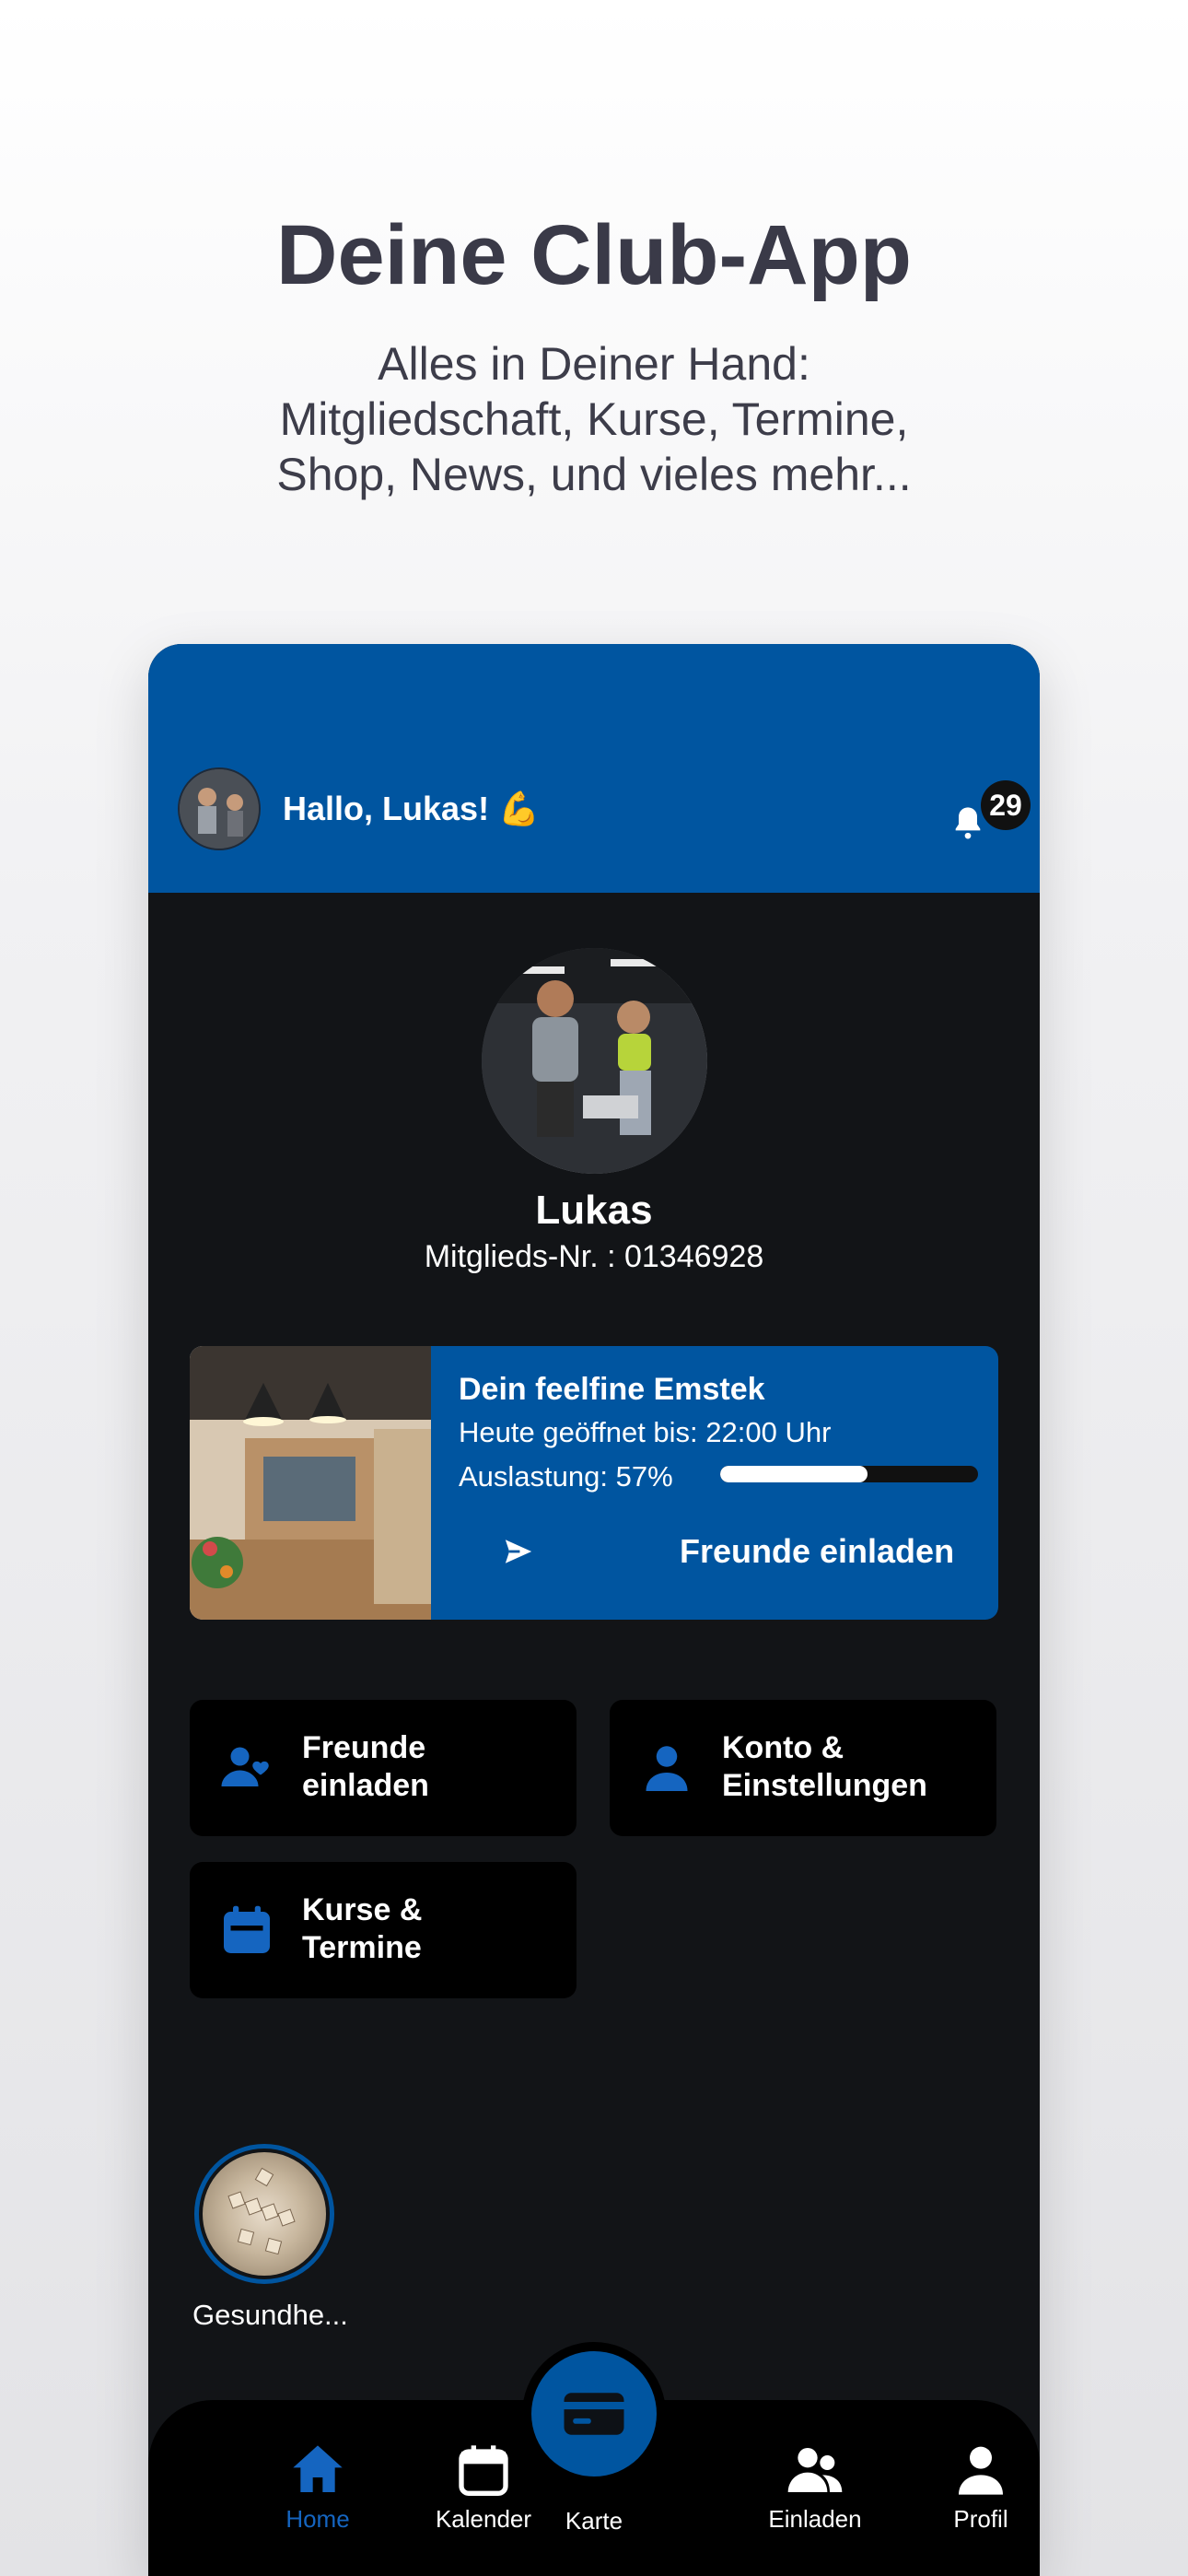 This screenshot has height=2576, width=1188. Describe the element at coordinates (594, 1210) in the screenshot. I see `profile-name: Lukas` at that location.